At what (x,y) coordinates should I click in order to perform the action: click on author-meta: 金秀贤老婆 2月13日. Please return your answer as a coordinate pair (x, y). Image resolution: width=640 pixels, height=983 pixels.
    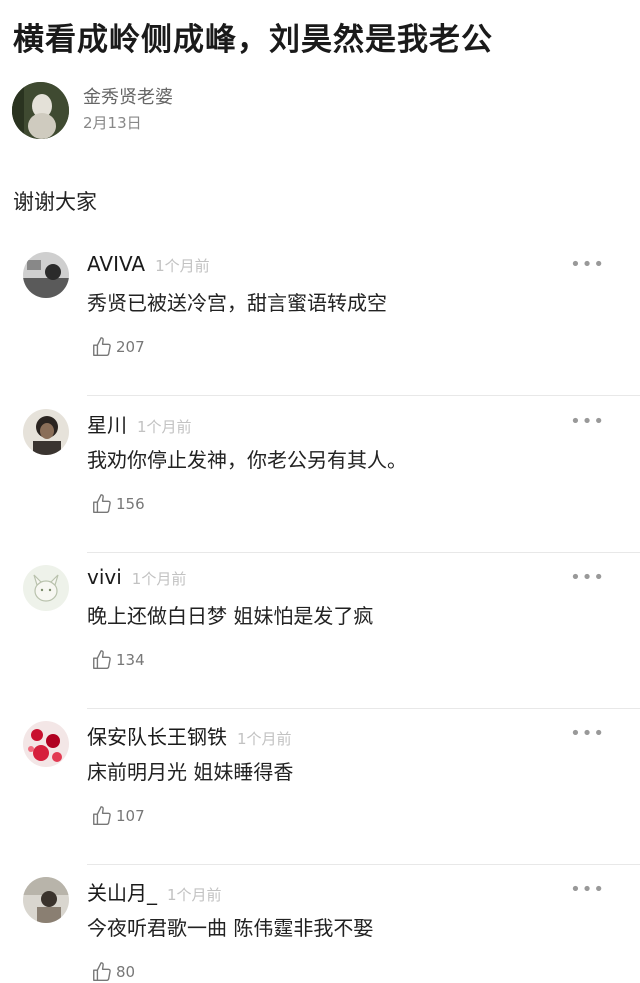
    Looking at the image, I should click on (128, 110).